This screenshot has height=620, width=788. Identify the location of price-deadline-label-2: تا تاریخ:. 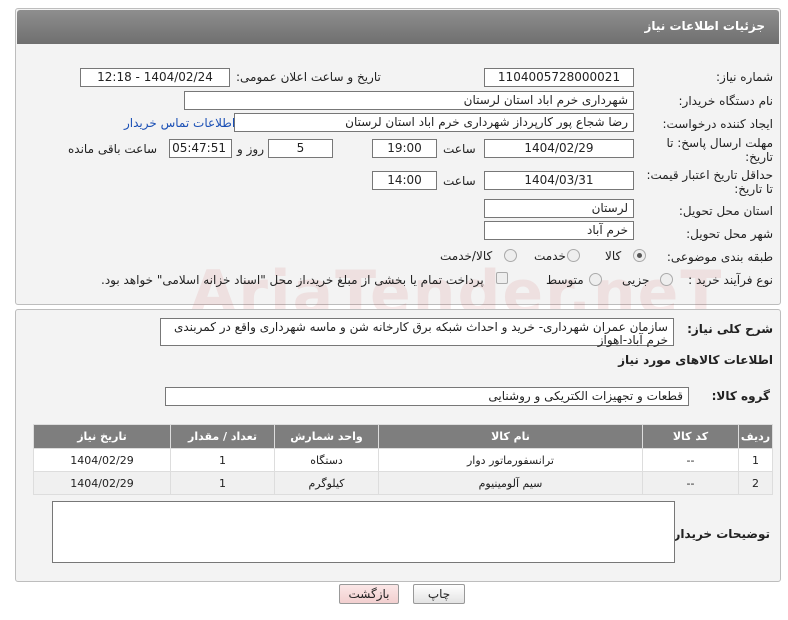
(753, 189).